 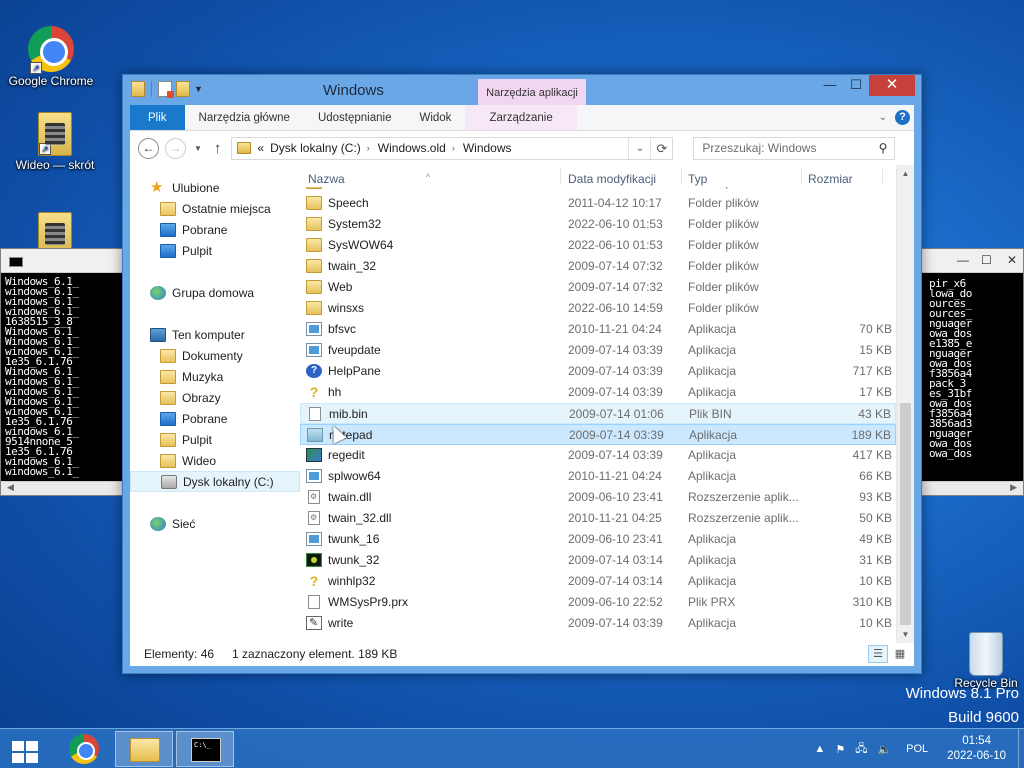 I want to click on nav-pobrane: Pobrane, so click(x=215, y=418).